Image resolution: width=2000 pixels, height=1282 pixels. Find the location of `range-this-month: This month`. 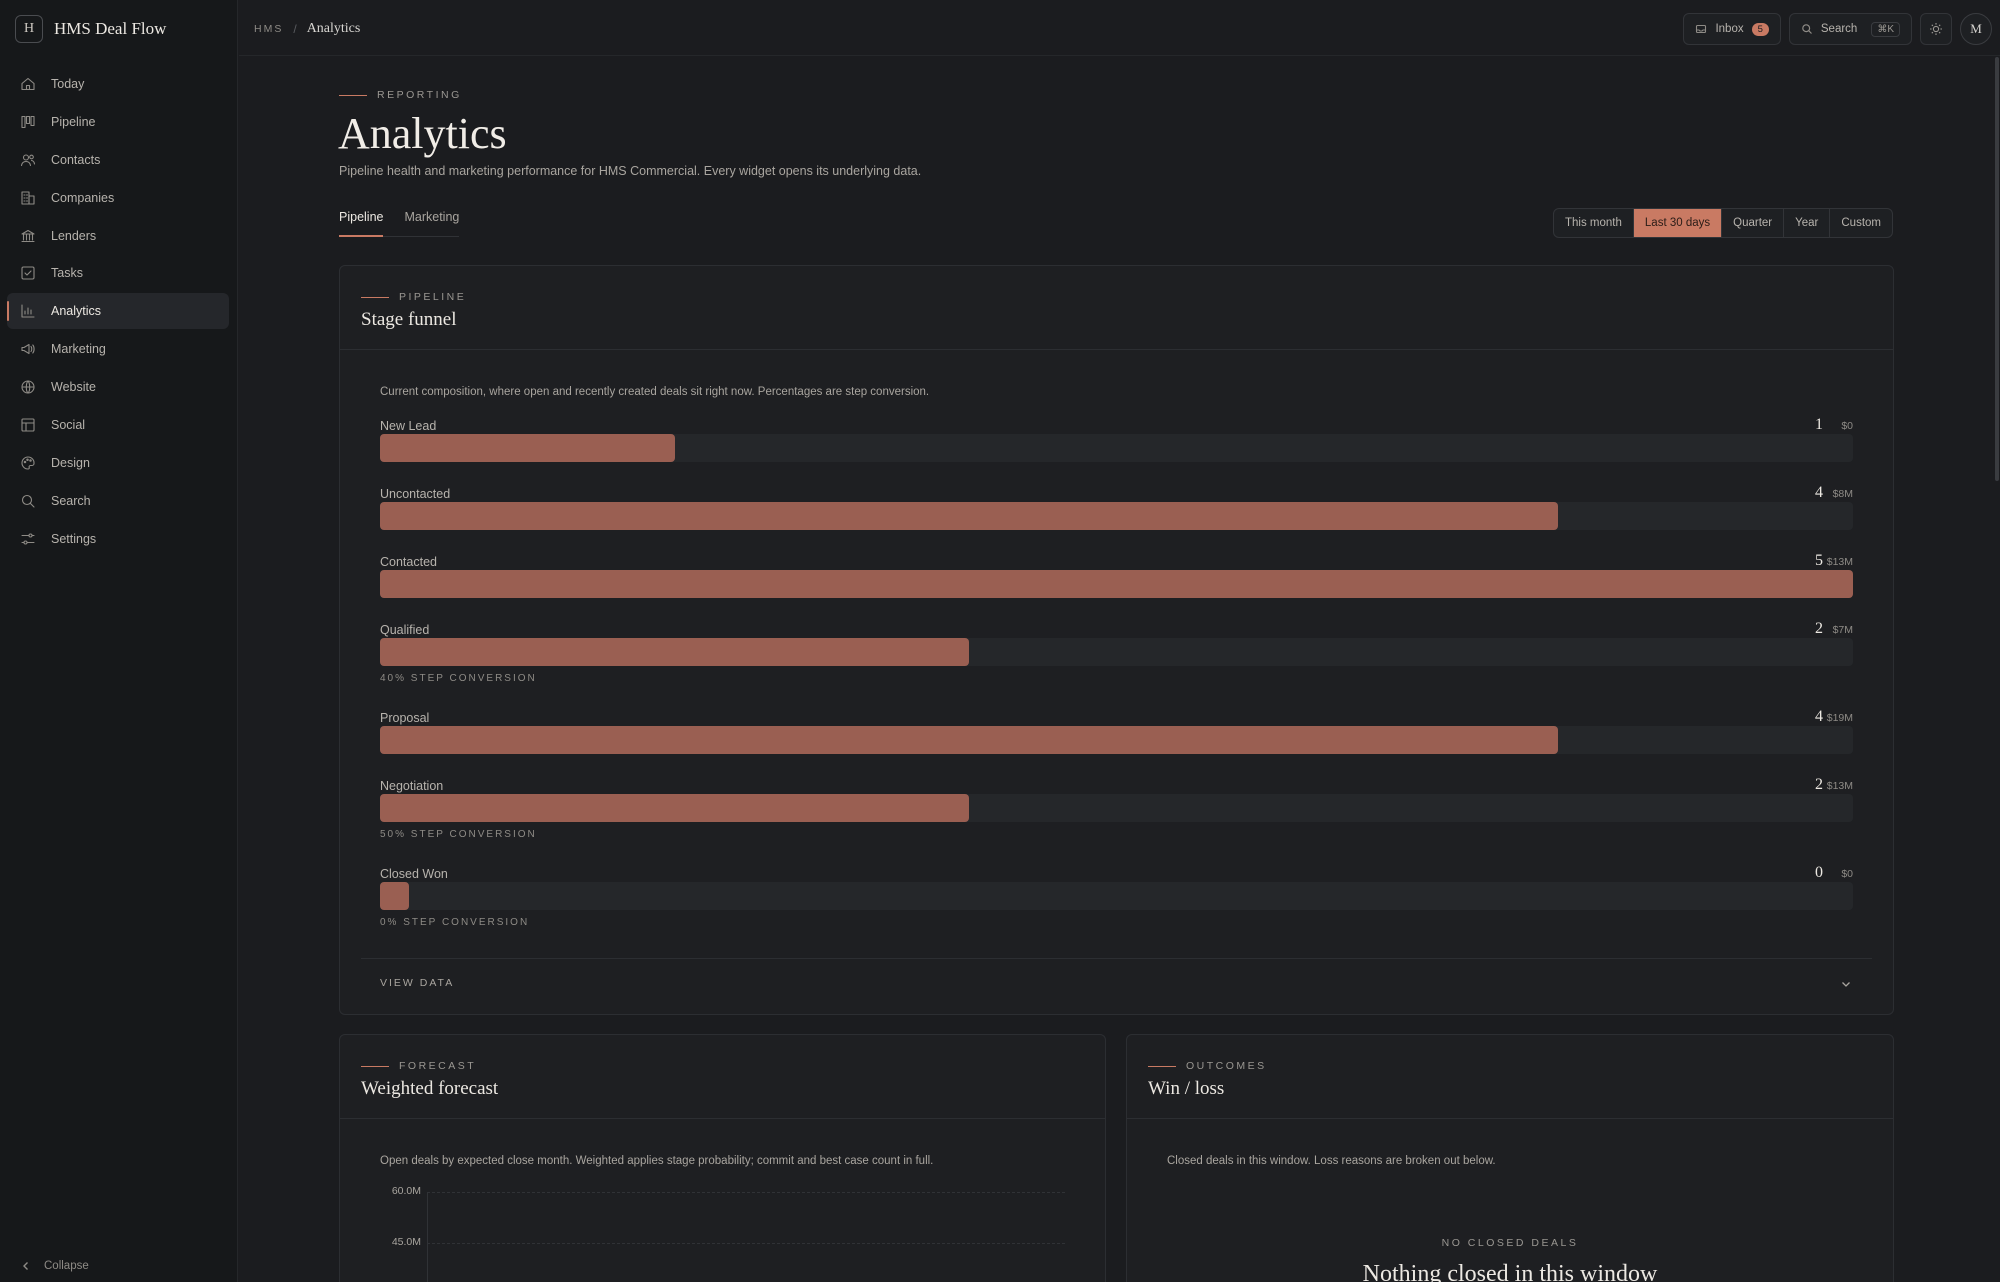

range-this-month: This month is located at coordinates (1593, 223).